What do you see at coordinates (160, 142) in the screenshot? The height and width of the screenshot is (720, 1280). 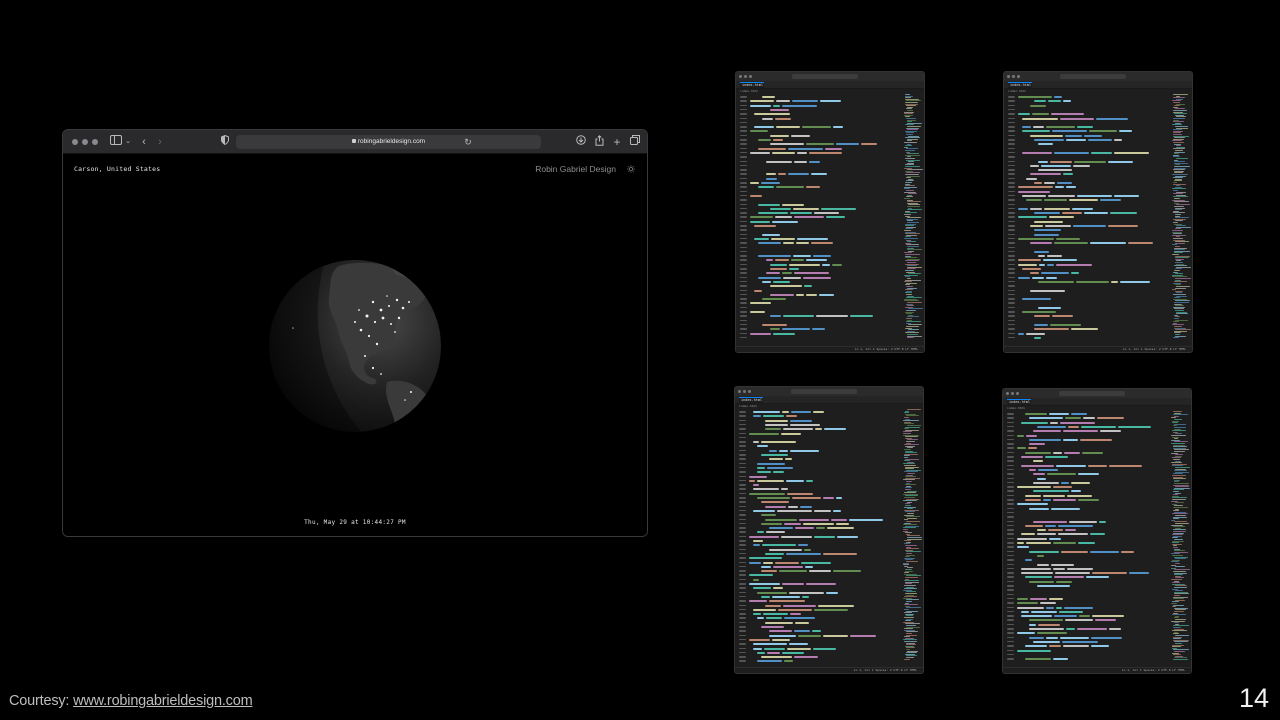 I see `chevron-right-icon: ›` at bounding box center [160, 142].